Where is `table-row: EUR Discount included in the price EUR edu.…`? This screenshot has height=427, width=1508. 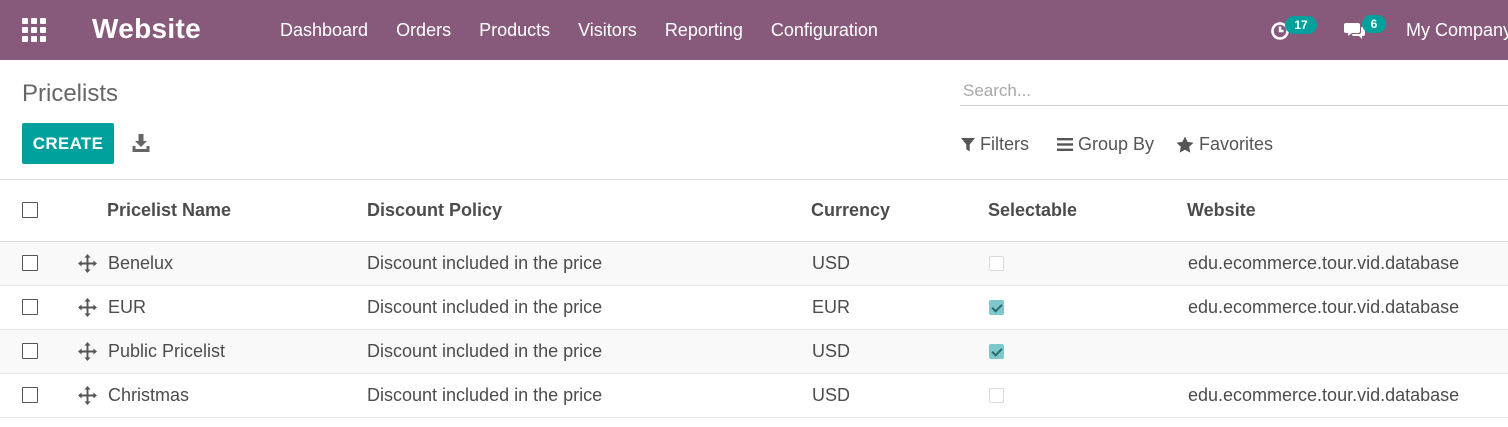 table-row: EUR Discount included in the price EUR edu.… is located at coordinates (754, 308).